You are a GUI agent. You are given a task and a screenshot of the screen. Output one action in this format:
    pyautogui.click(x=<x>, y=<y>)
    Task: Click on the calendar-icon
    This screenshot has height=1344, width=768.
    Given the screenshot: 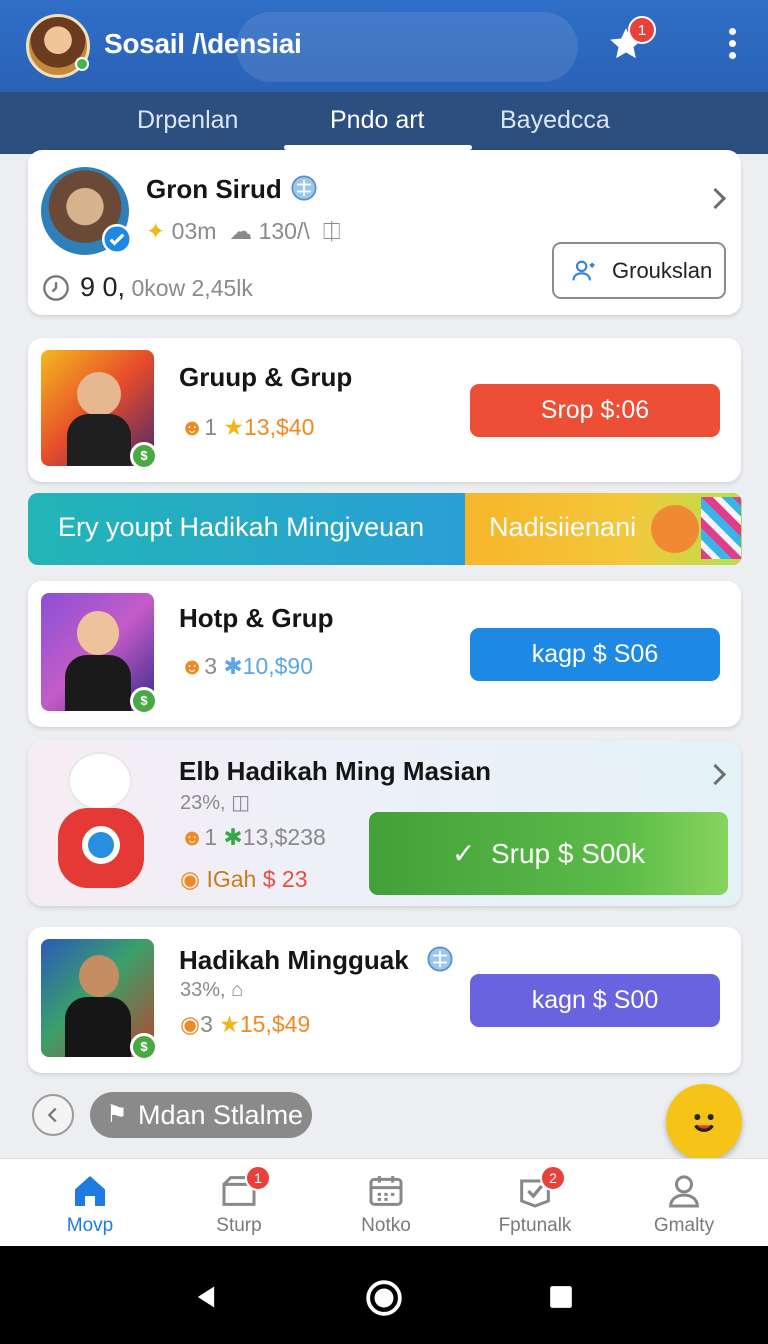 What is the action you would take?
    pyautogui.click(x=386, y=1191)
    